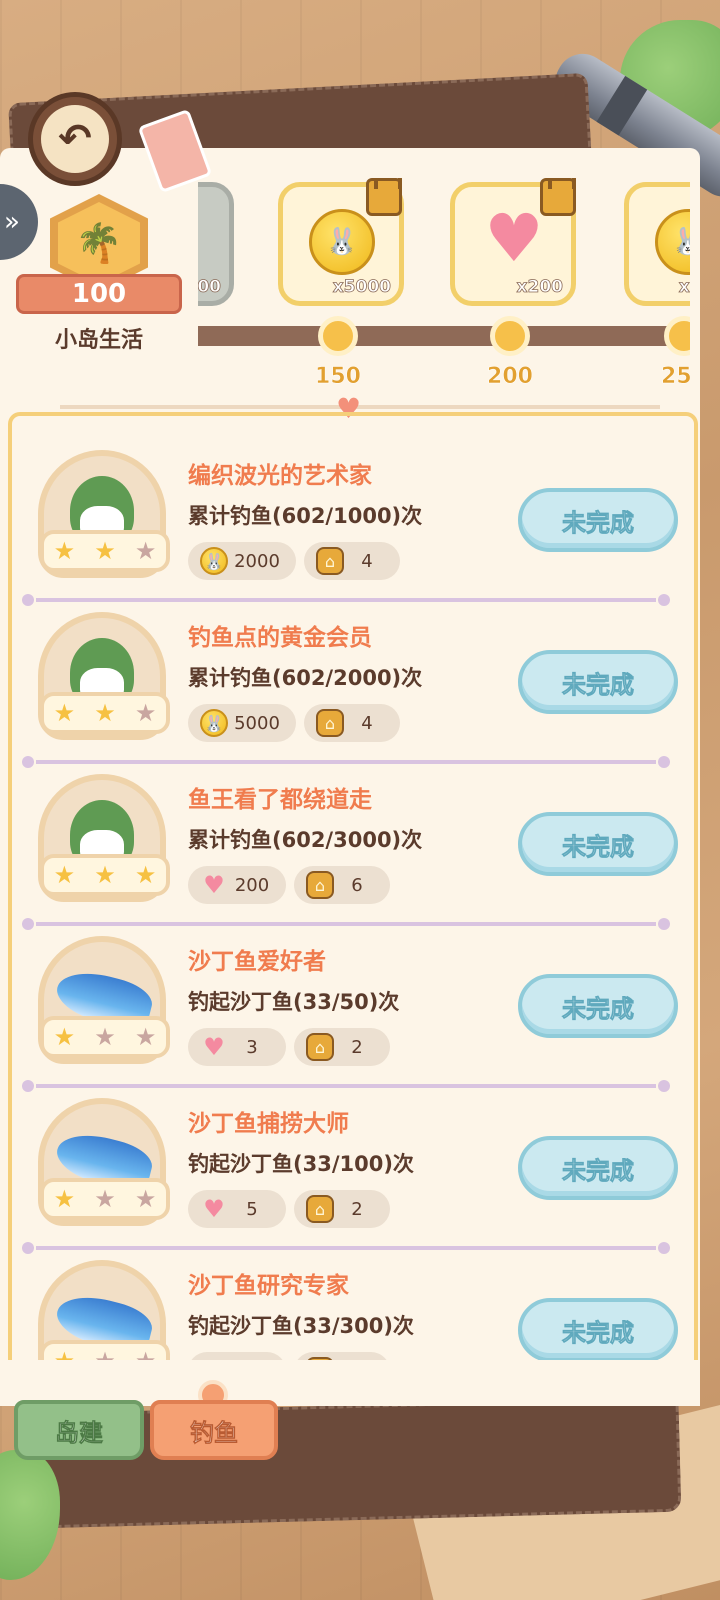 Image resolution: width=720 pixels, height=1600 pixels. What do you see at coordinates (280, 800) in the screenshot?
I see `achievement-title: 鱼王看了都绕道走` at bounding box center [280, 800].